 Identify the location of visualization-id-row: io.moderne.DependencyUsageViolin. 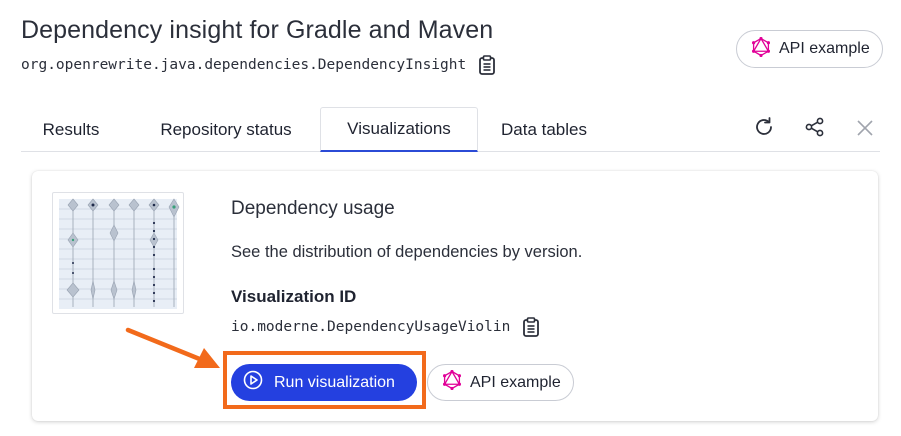
(385, 327).